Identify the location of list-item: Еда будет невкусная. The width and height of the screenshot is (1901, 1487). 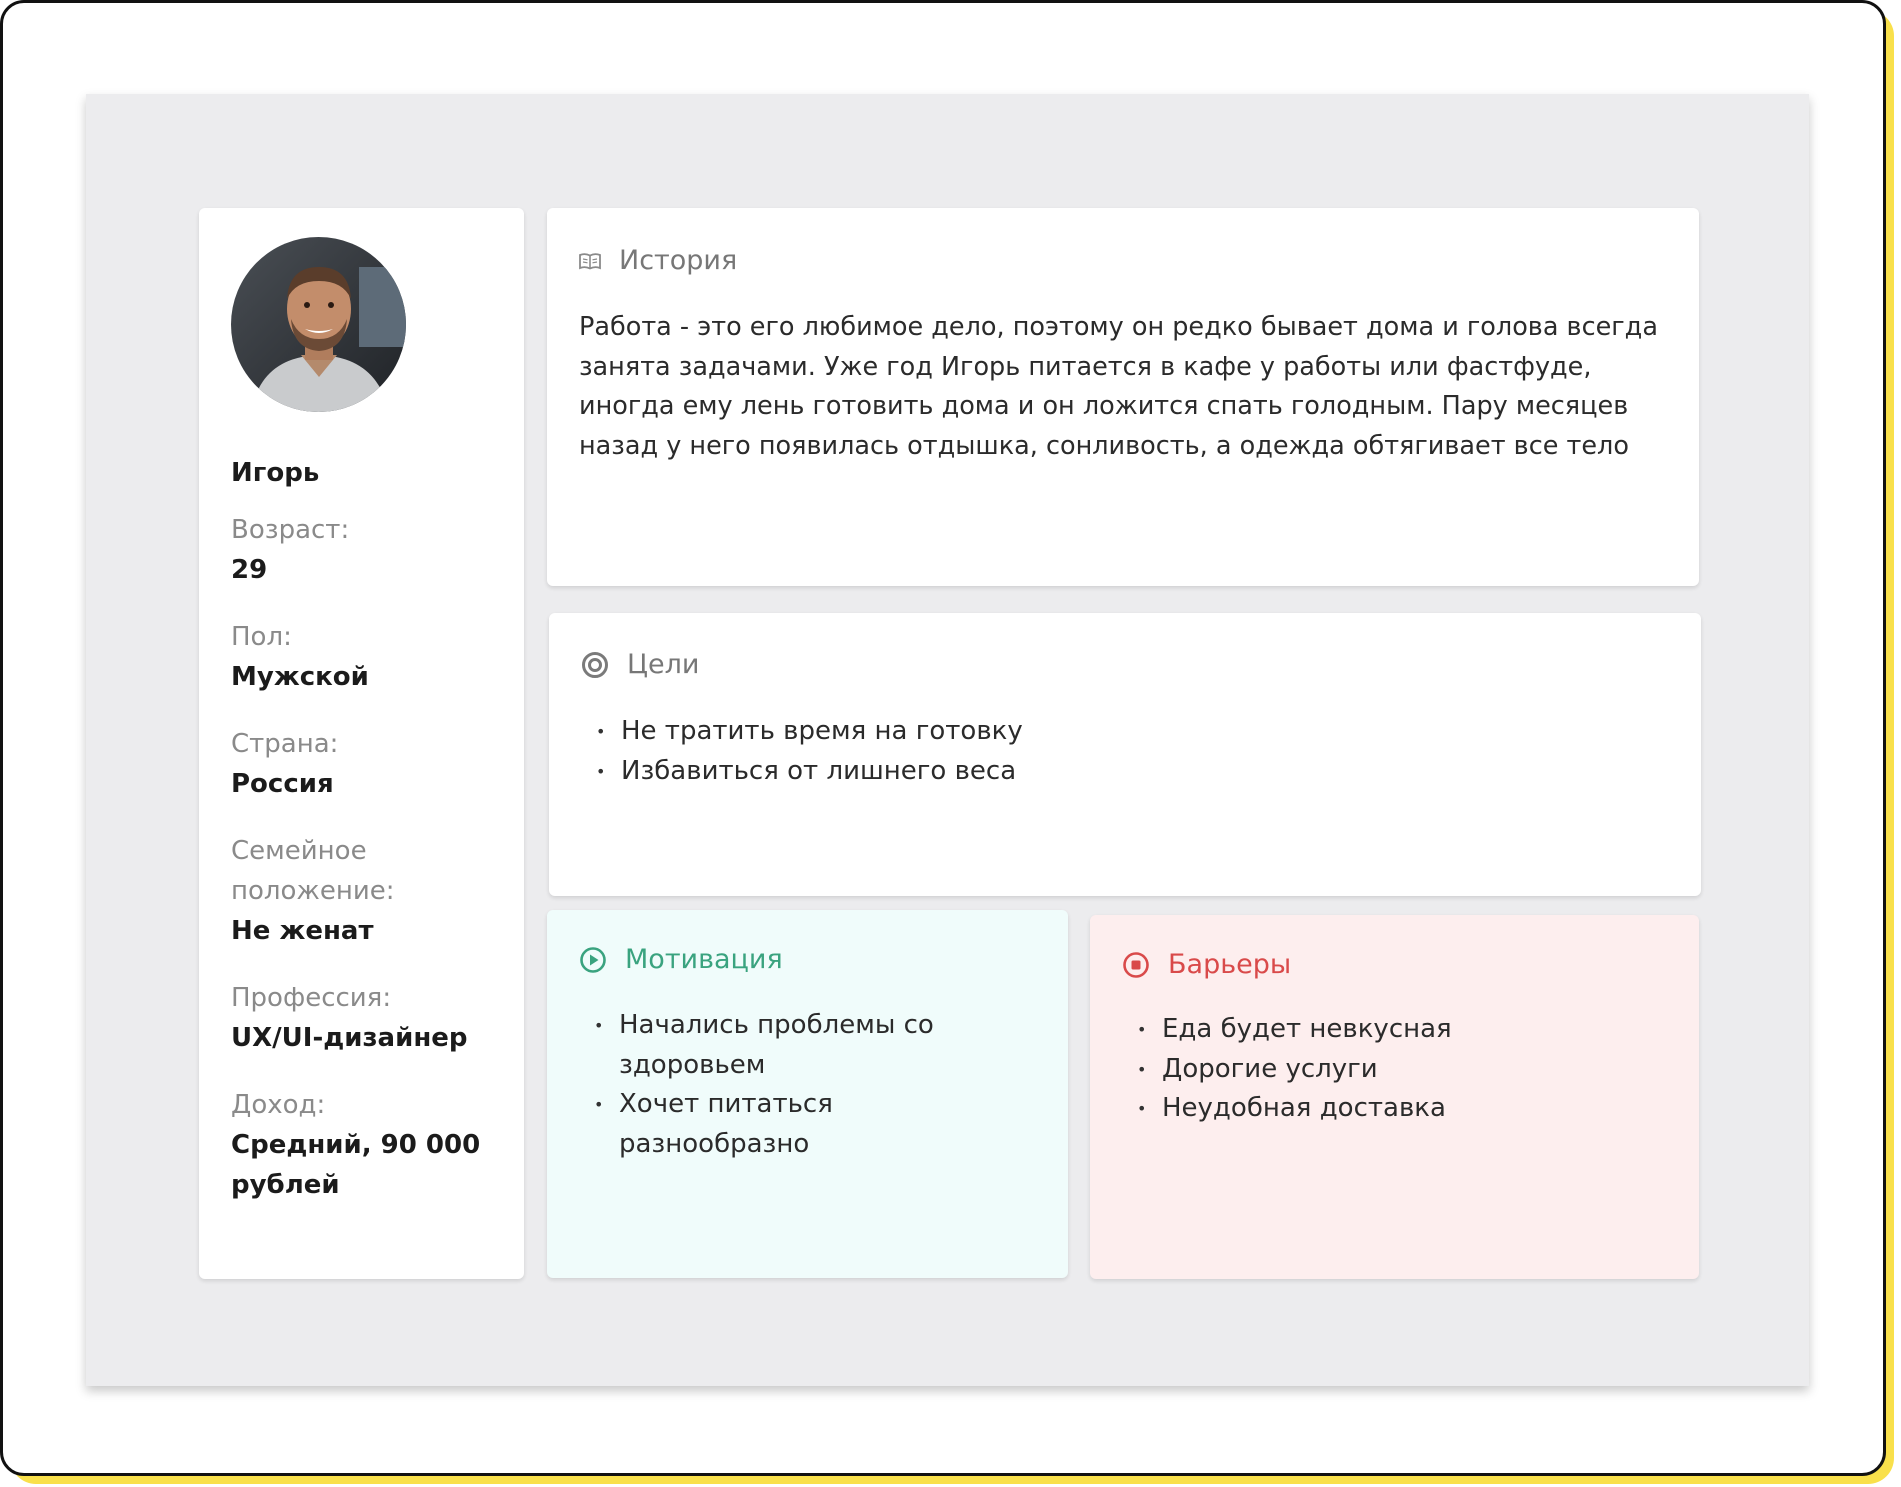
(1392, 1030).